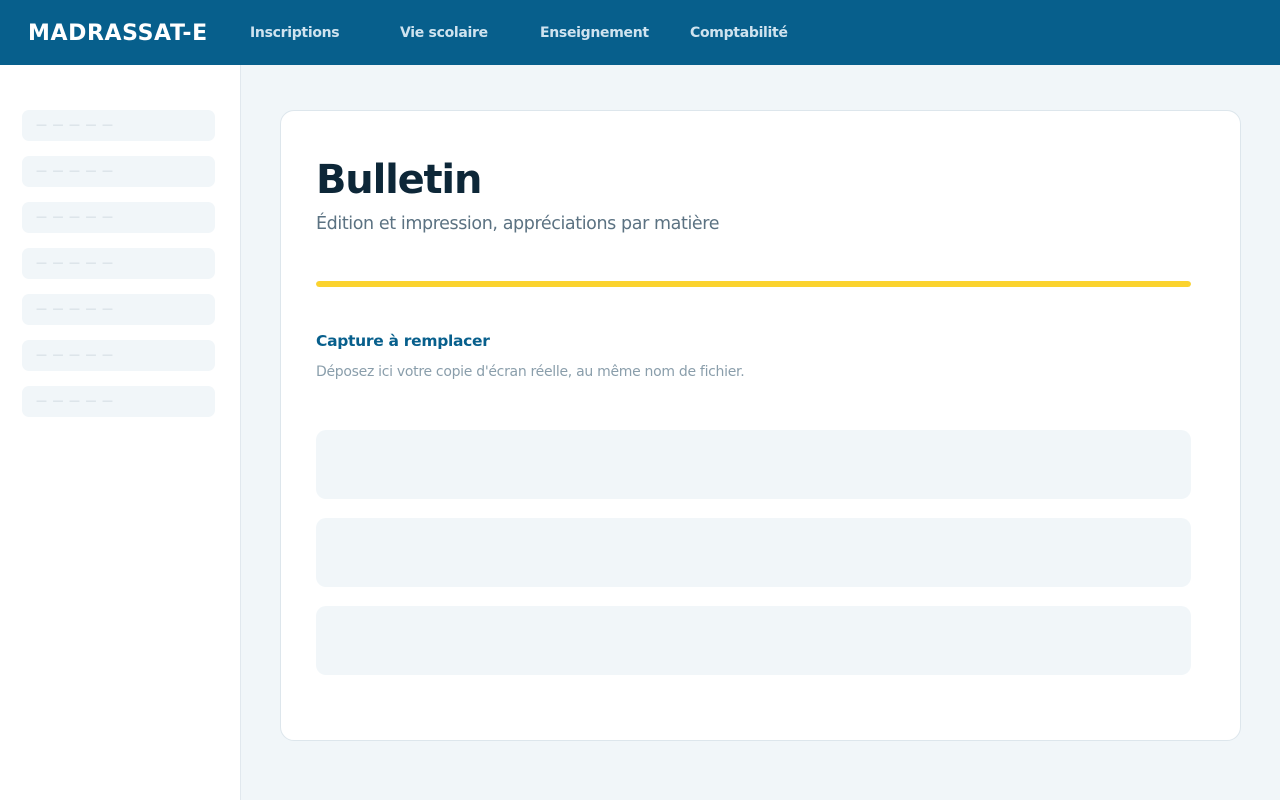  What do you see at coordinates (739, 33) in the screenshot?
I see `nav-item-comptabilite: Comptabilité` at bounding box center [739, 33].